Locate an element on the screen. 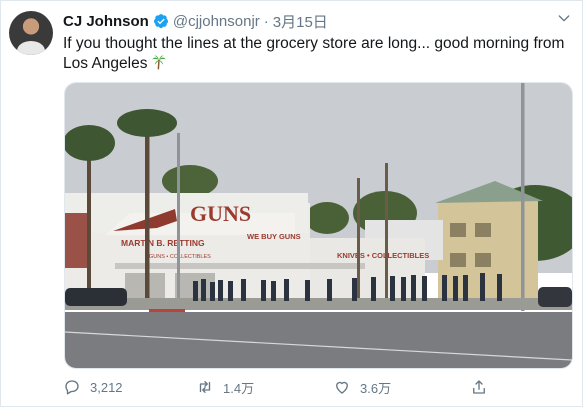  photo-palm-crown is located at coordinates (147, 123).